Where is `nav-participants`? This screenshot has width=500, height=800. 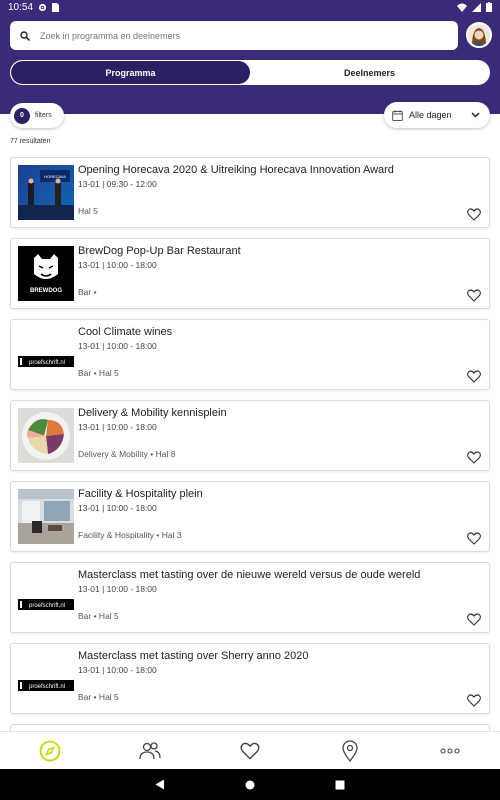 nav-participants is located at coordinates (150, 751).